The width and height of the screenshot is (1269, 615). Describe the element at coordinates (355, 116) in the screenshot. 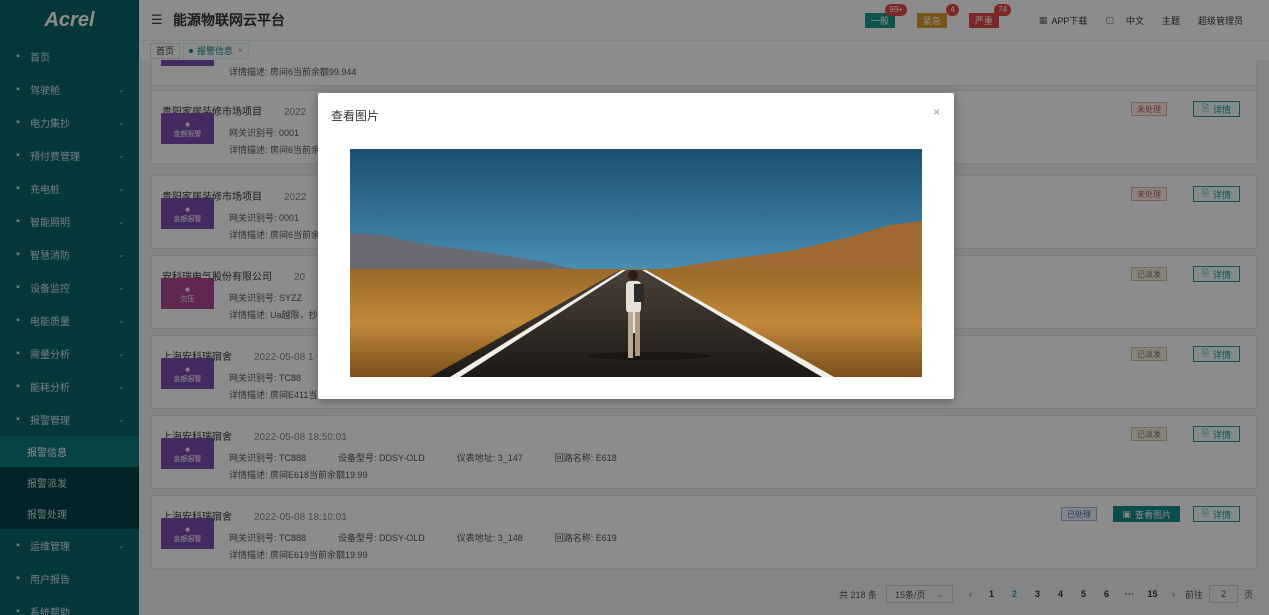

I see `dialog-title: 查看图片` at that location.